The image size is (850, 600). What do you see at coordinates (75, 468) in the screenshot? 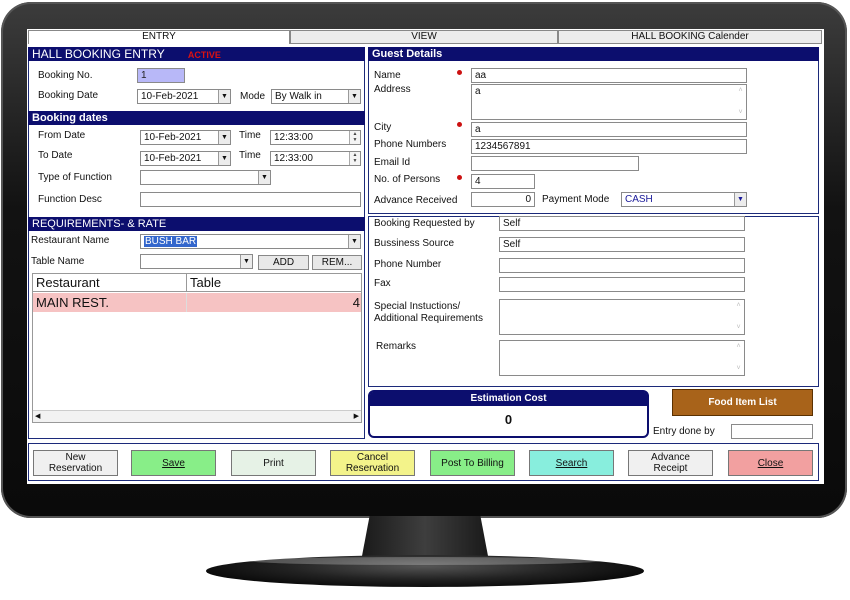
I see `new-label-line2: Reservation` at bounding box center [75, 468].